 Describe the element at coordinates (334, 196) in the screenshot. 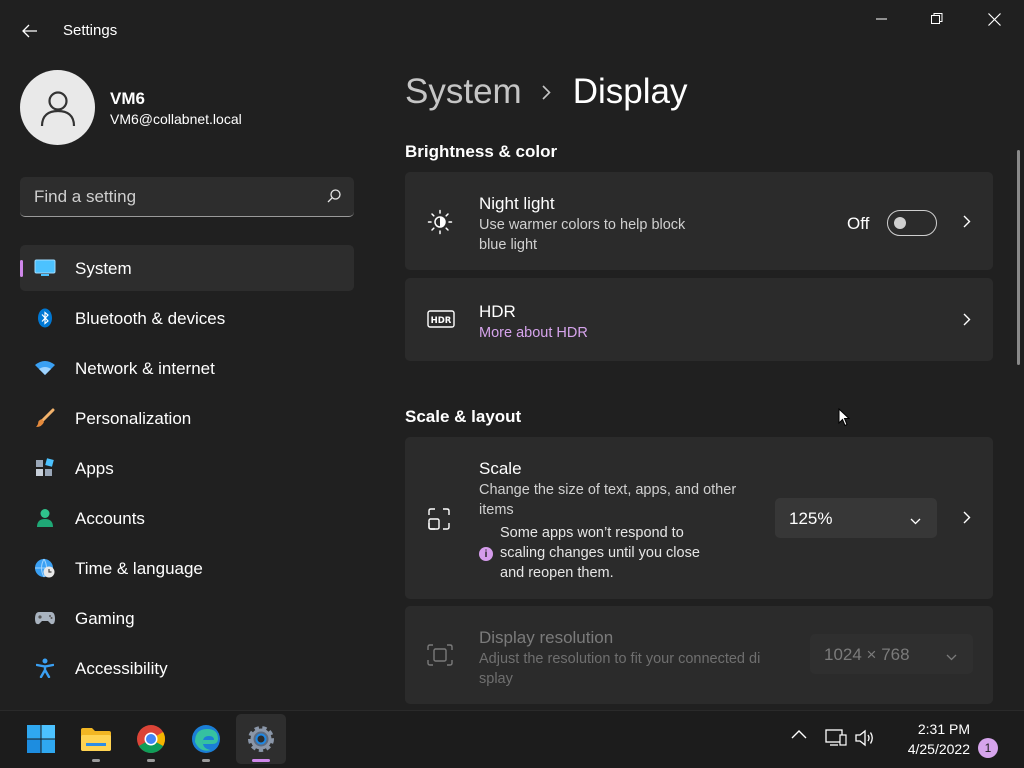

I see `search-icon` at that location.